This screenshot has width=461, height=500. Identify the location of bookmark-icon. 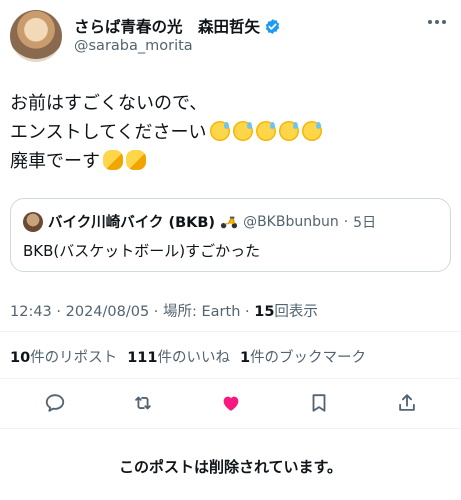
(319, 403).